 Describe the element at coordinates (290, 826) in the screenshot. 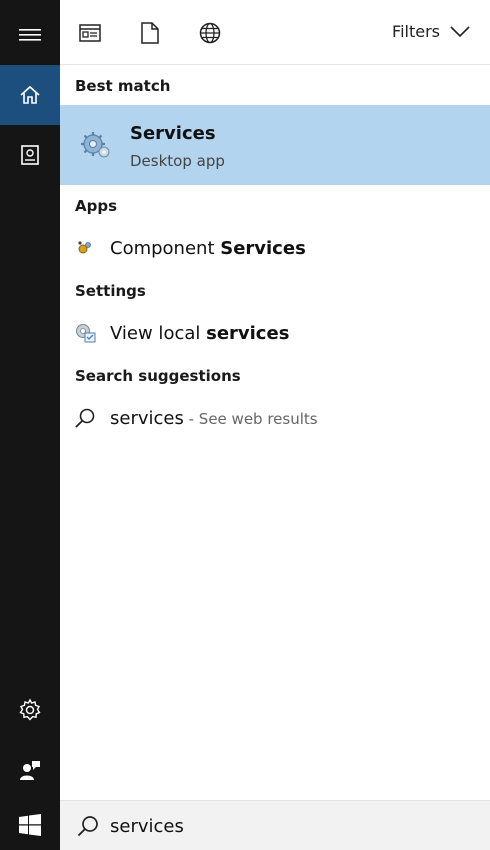

I see `search-input` at that location.